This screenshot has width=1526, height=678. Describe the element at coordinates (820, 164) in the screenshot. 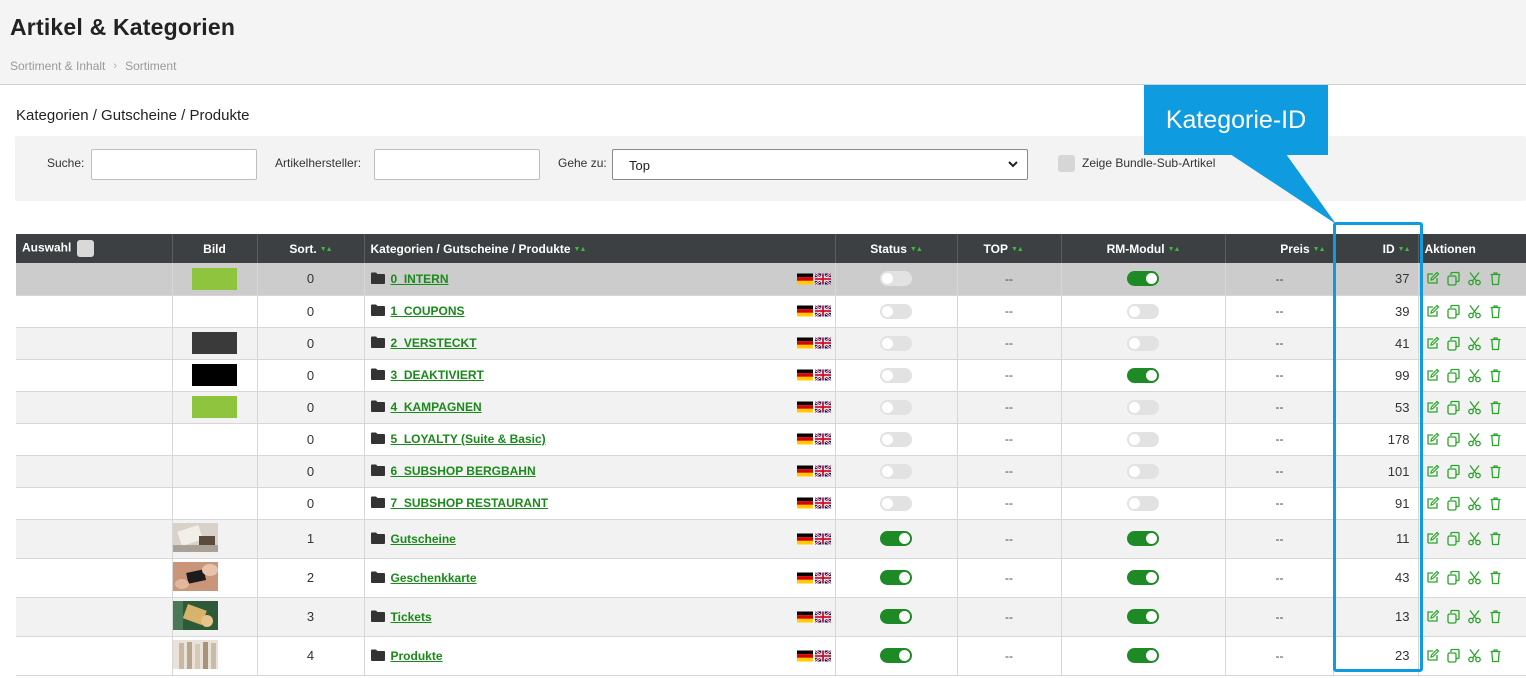

I see `goto-select: Top` at that location.